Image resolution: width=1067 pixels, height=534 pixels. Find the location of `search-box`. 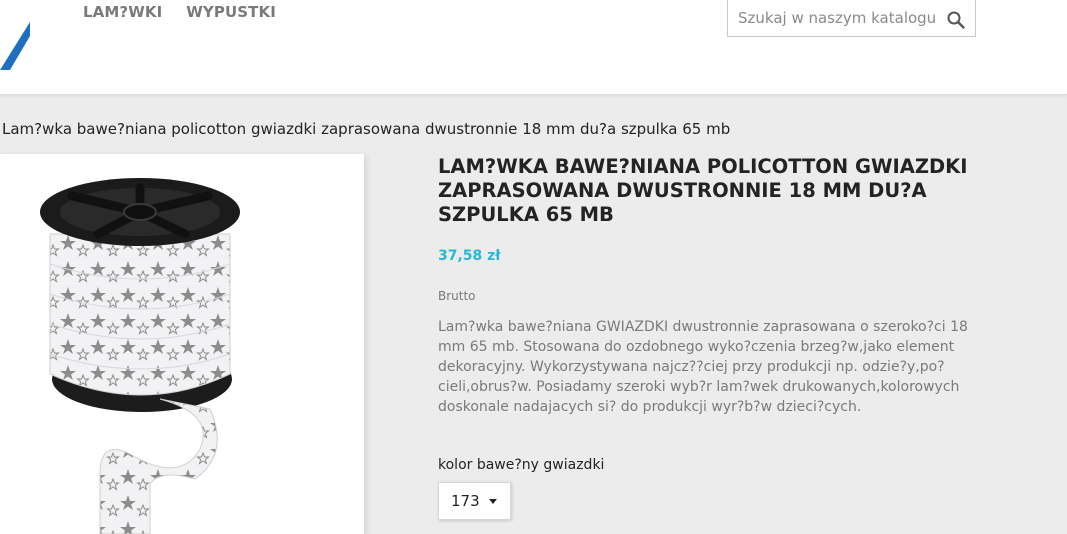

search-box is located at coordinates (851, 18).